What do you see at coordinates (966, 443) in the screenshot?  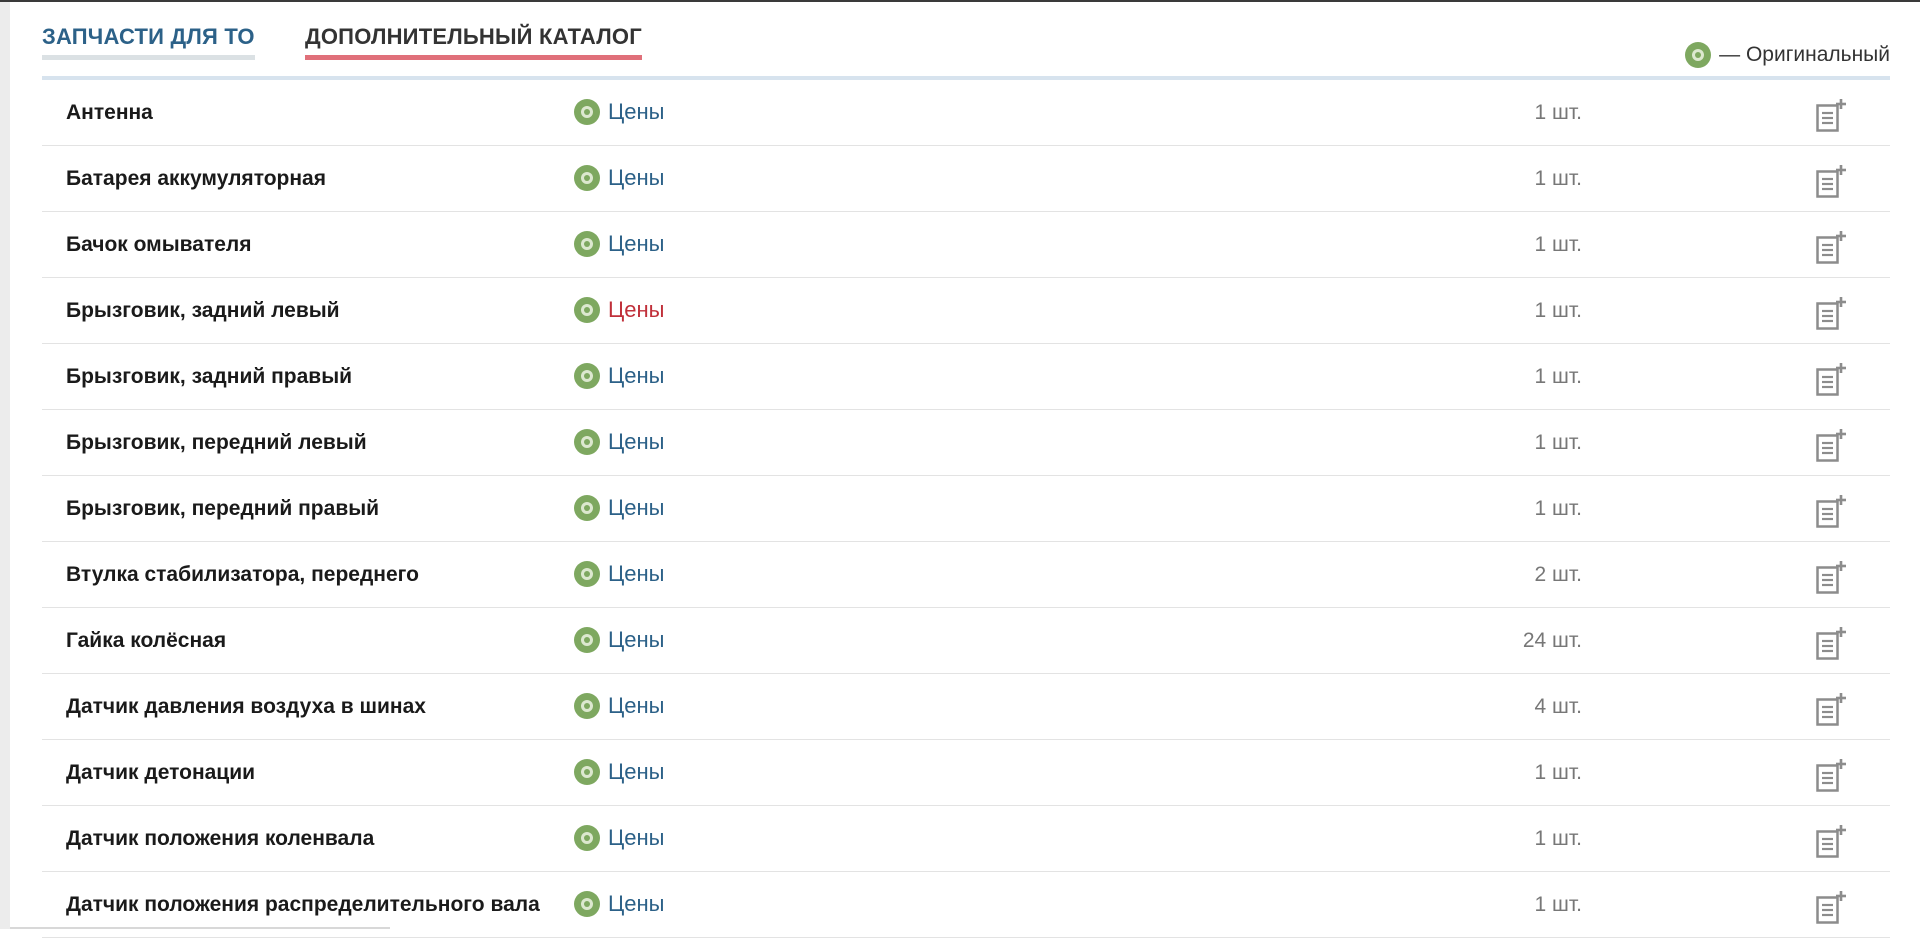 I see `table-row: Брызговик, передний левый Цены 1 шт.` at bounding box center [966, 443].